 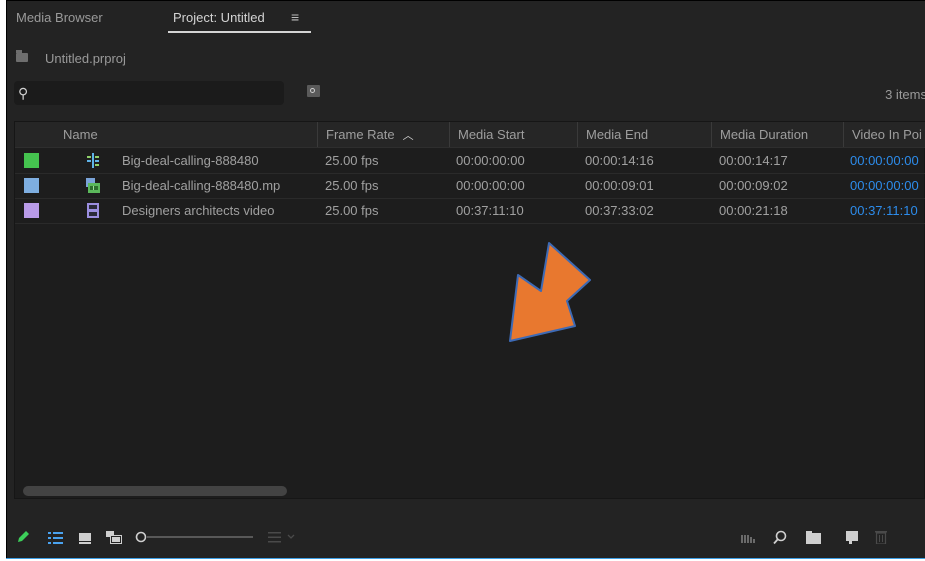 What do you see at coordinates (313, 91) in the screenshot?
I see `new-search-bin-icon` at bounding box center [313, 91].